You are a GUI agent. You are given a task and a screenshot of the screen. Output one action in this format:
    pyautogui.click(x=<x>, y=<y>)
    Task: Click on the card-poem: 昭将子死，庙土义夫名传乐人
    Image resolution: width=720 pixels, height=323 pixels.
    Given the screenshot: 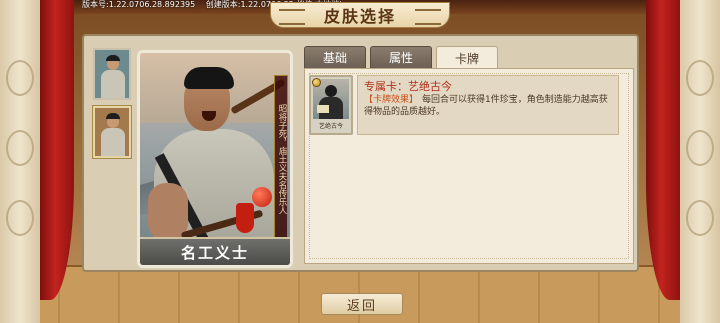 What is the action you would take?
    pyautogui.click(x=281, y=159)
    